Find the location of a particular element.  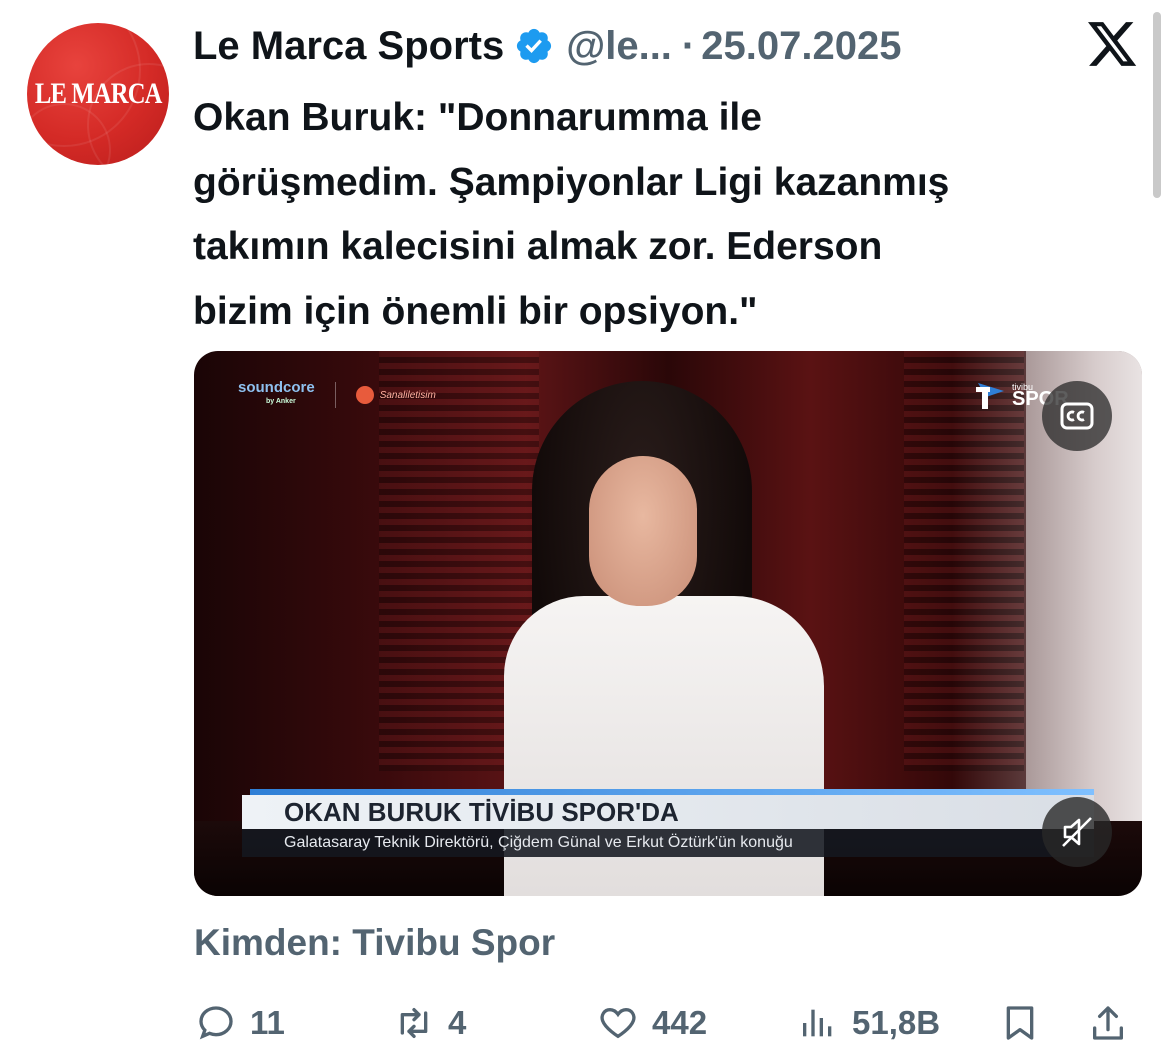

logo-divider is located at coordinates (335, 395).